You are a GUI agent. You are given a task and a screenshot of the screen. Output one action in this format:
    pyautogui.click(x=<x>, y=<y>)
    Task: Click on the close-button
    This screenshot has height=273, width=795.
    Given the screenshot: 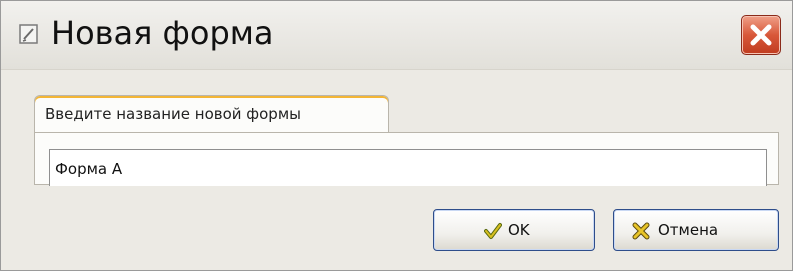 What is the action you would take?
    pyautogui.click(x=761, y=35)
    